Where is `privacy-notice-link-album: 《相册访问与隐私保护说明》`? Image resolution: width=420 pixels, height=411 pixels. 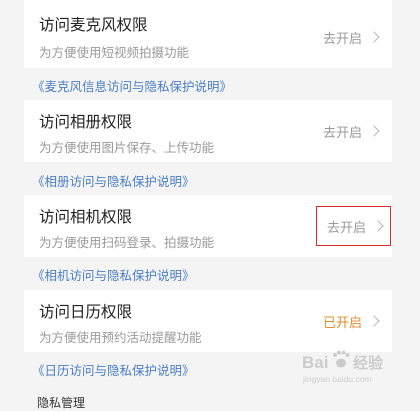
privacy-notice-link-album: 《相册访问与隐私保护说明》 is located at coordinates (113, 180).